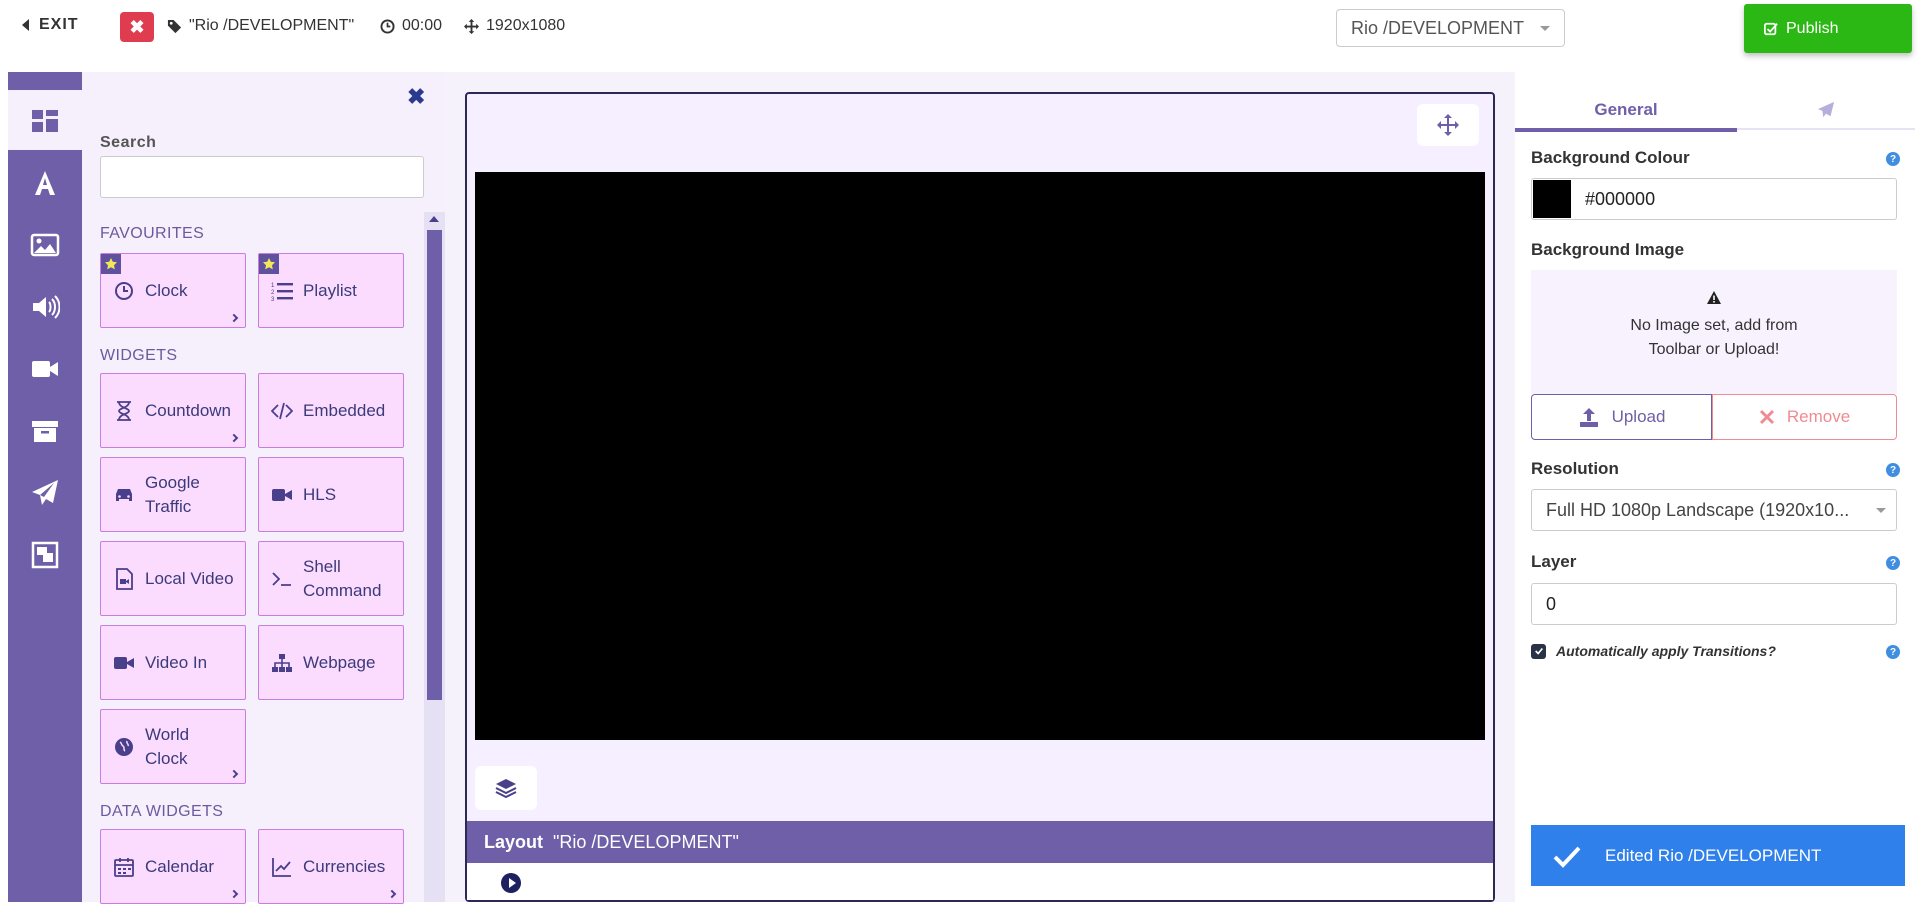  Describe the element at coordinates (1608, 249) in the screenshot. I see `background-image-label: Background Image` at that location.